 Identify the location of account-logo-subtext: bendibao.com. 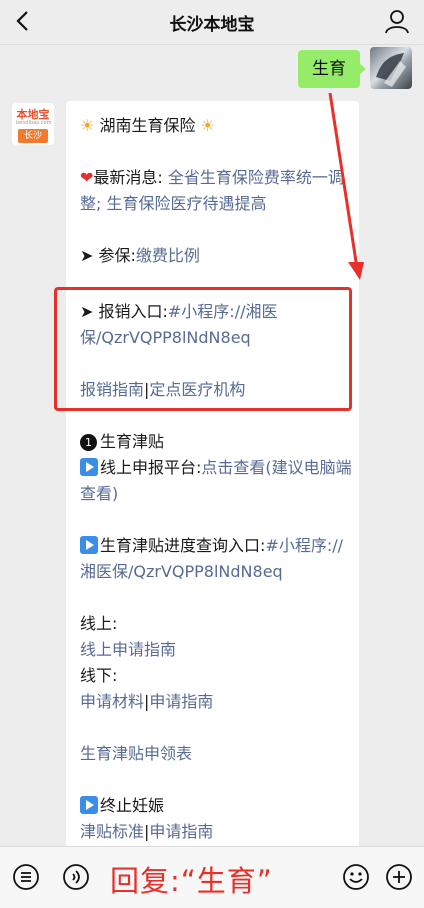
(34, 123).